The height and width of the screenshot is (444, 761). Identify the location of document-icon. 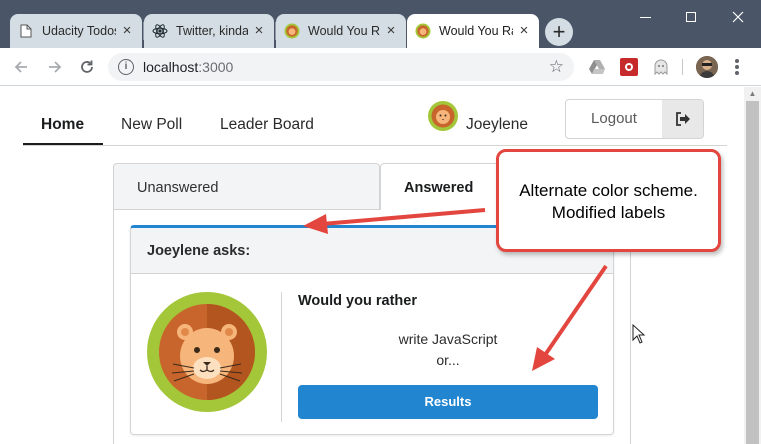
(26, 31).